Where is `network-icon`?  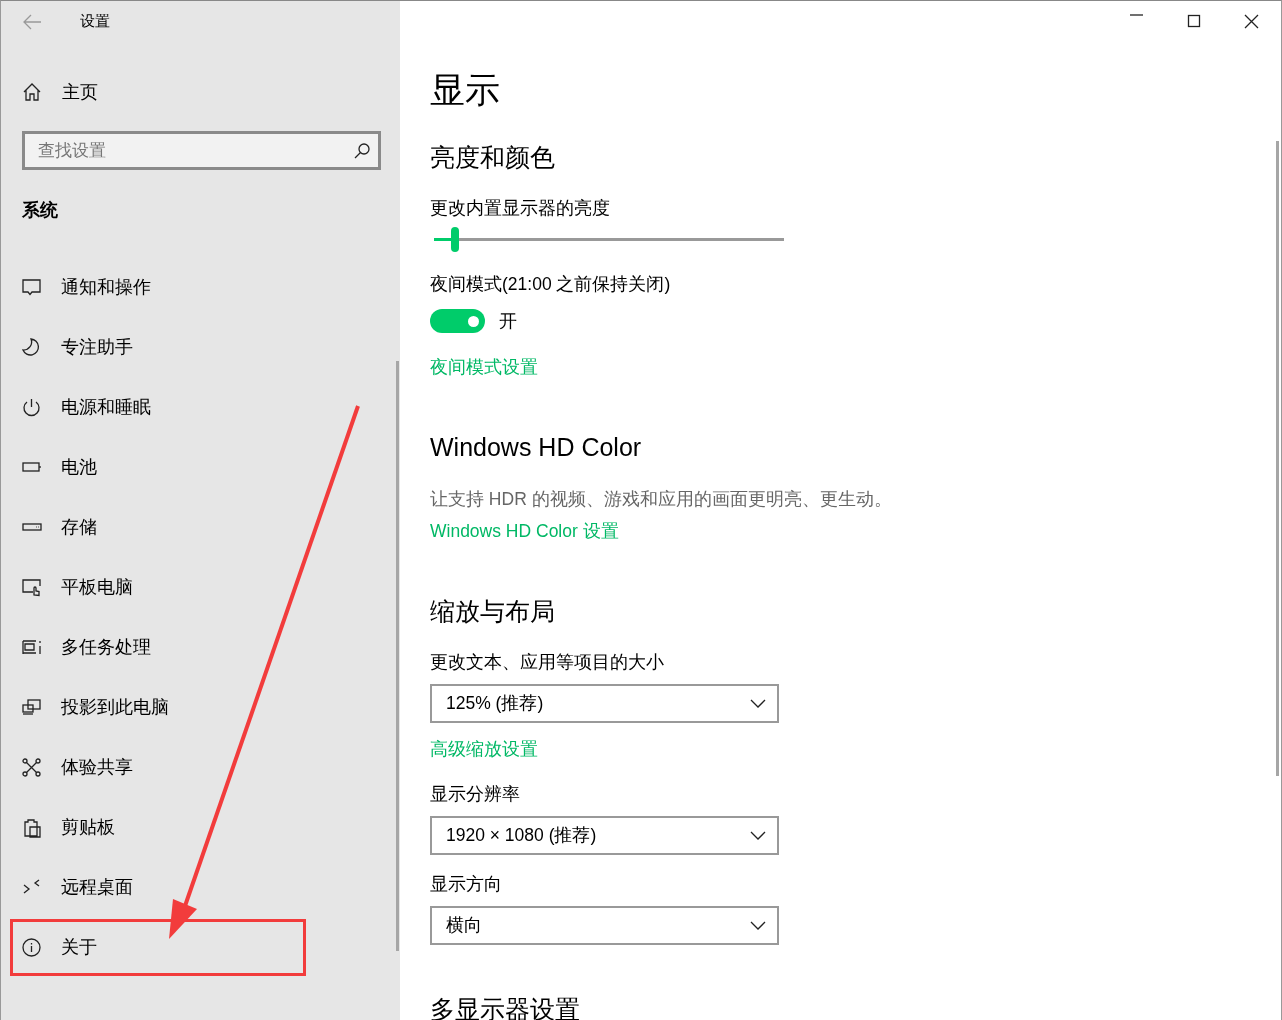 network-icon is located at coordinates (31, 767).